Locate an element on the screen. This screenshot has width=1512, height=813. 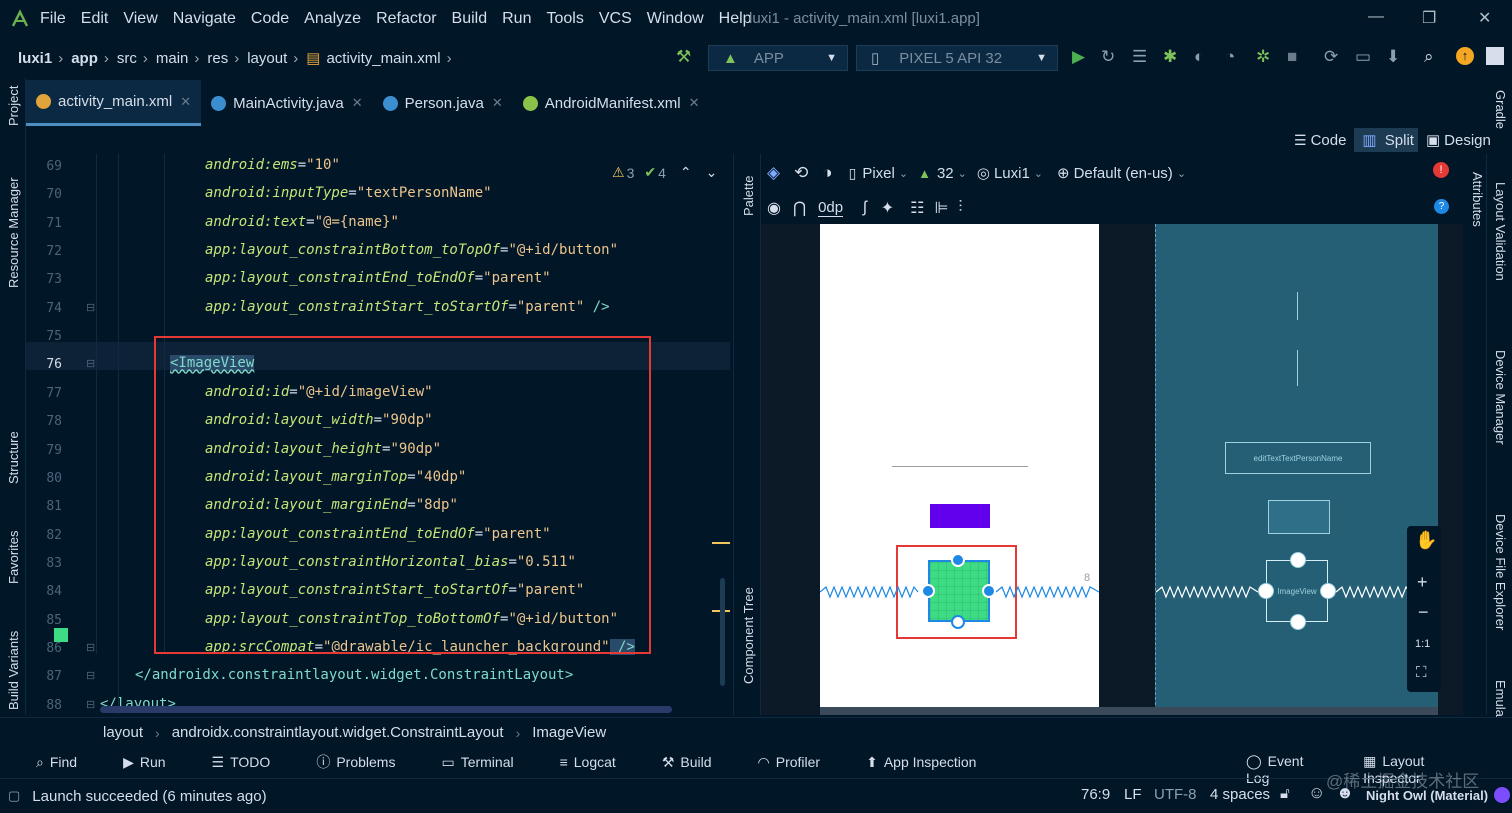
menu-item-window: Window is located at coordinates (675, 19).